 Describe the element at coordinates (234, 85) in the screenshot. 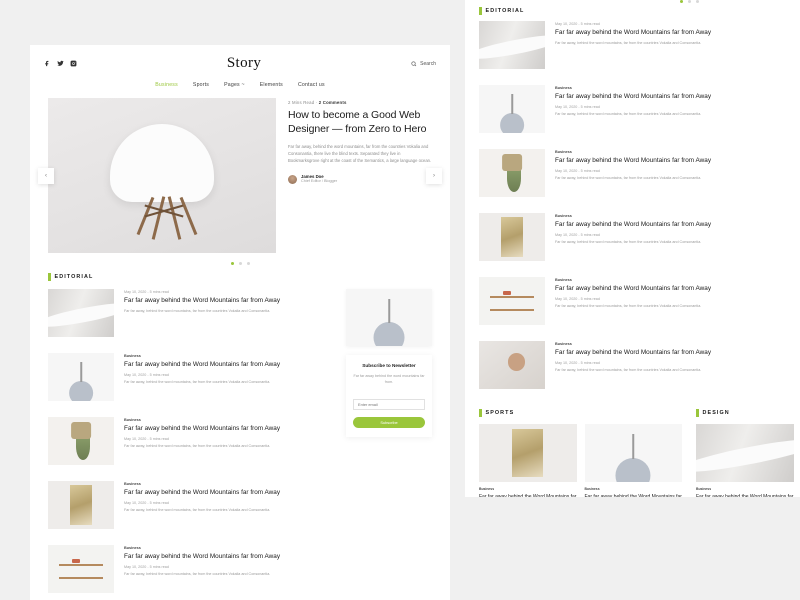

I see `nav-item-pages: Pages ~` at that location.